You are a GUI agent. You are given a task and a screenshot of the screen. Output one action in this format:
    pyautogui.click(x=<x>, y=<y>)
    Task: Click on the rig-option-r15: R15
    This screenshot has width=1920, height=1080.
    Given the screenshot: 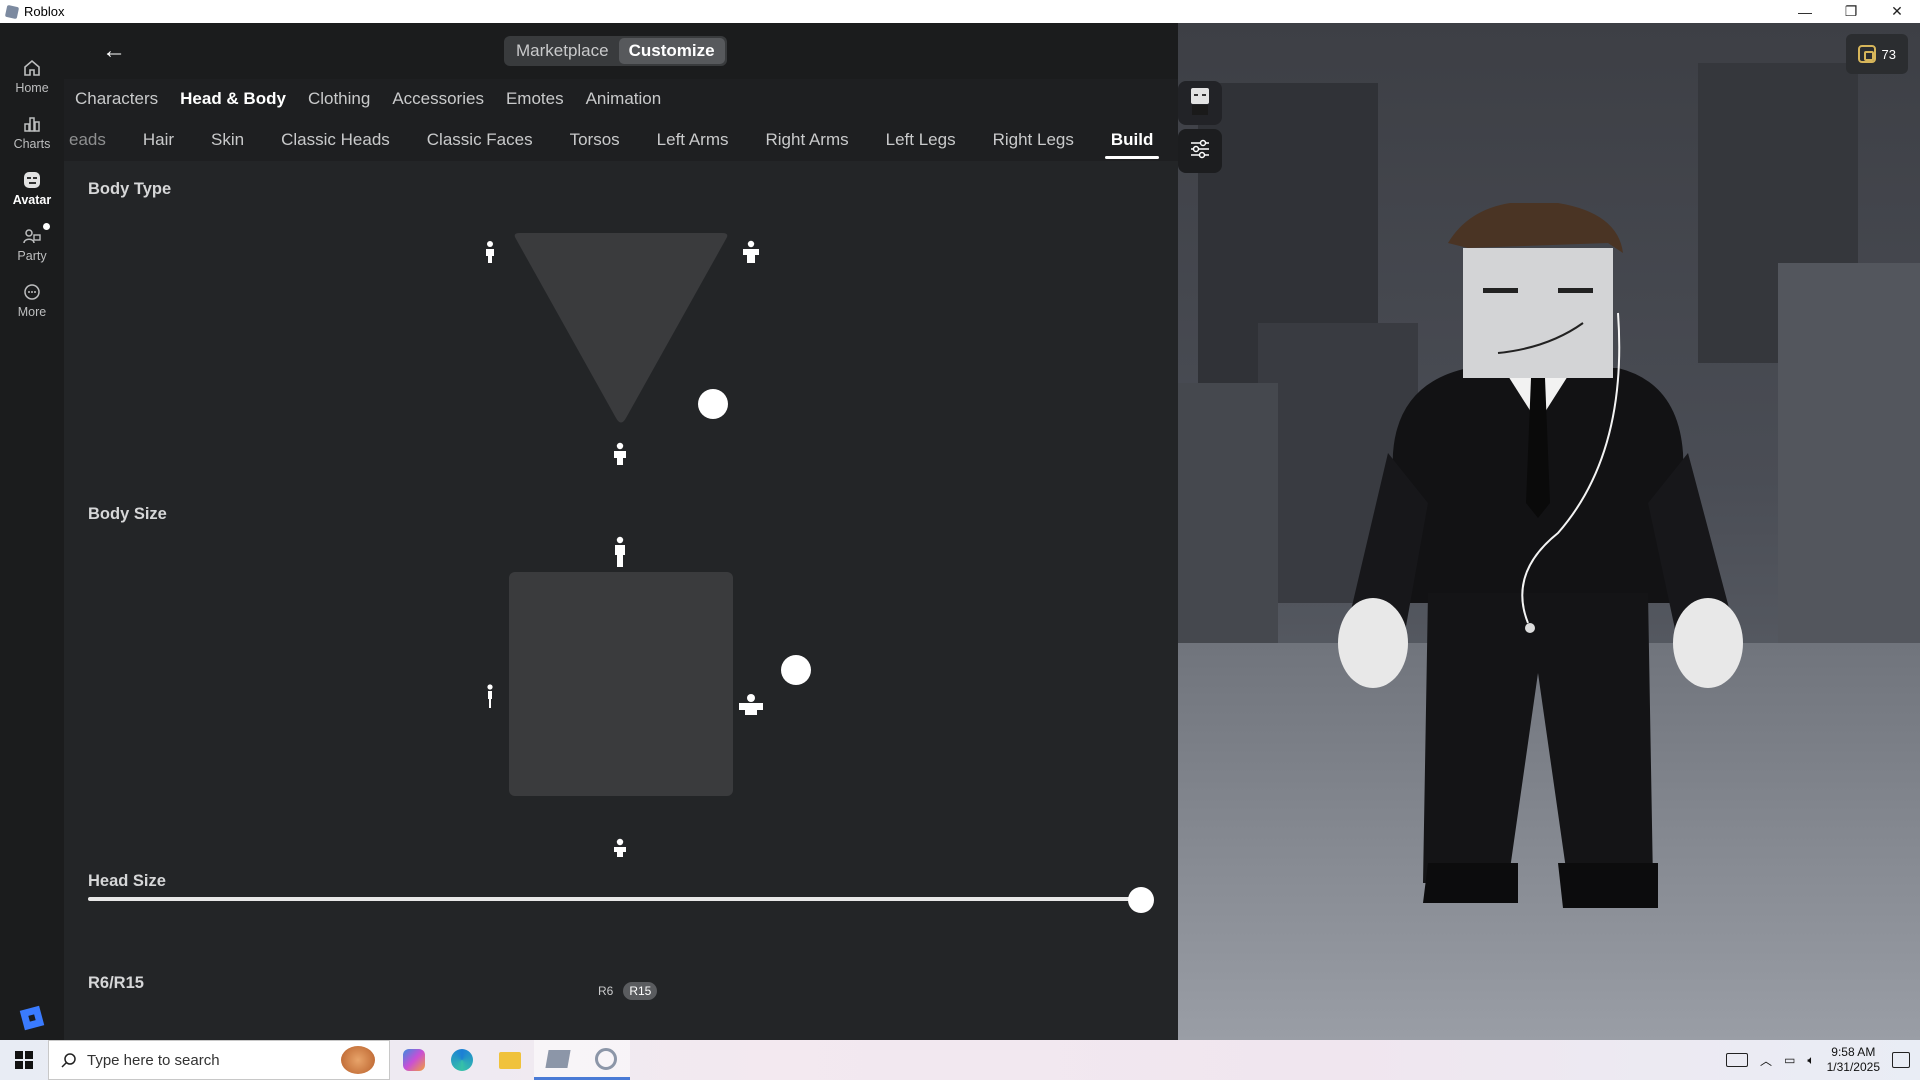 What is the action you would take?
    pyautogui.click(x=640, y=991)
    